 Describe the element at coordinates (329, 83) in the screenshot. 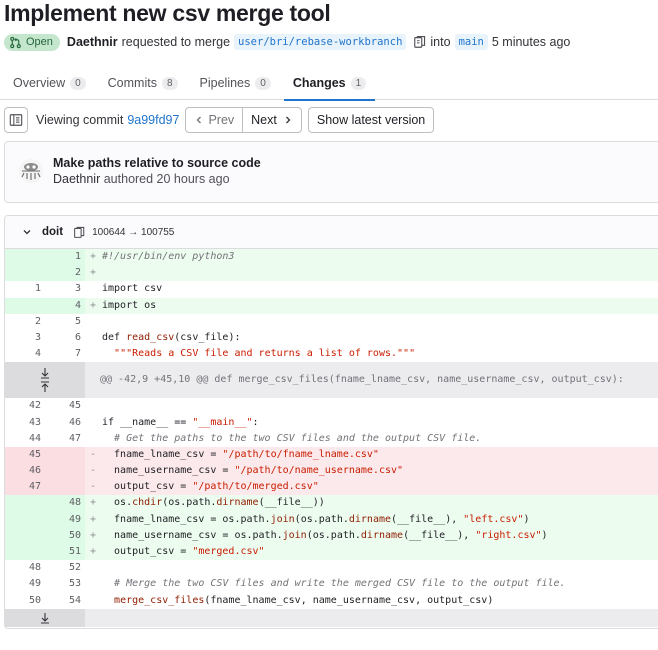

I see `tab-changes: Changes 1` at that location.